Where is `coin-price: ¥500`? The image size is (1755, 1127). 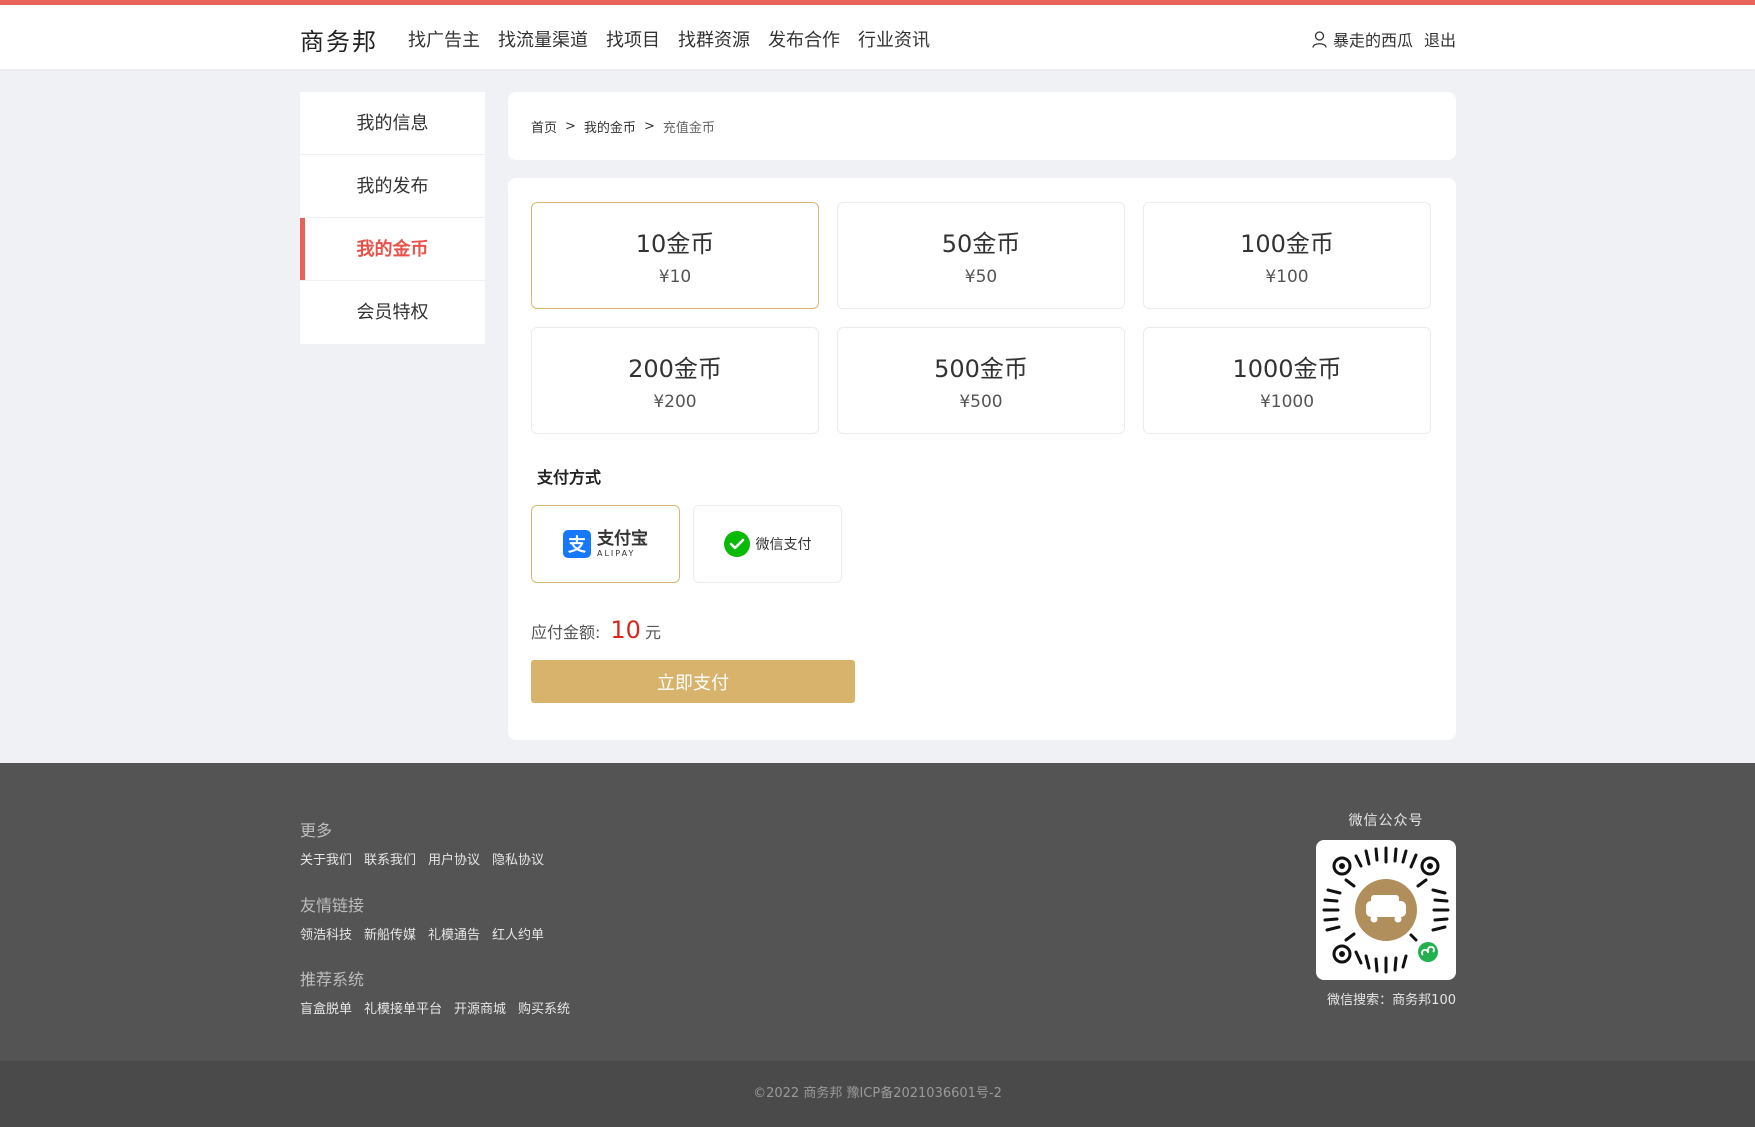
coin-price: ¥500 is located at coordinates (981, 402).